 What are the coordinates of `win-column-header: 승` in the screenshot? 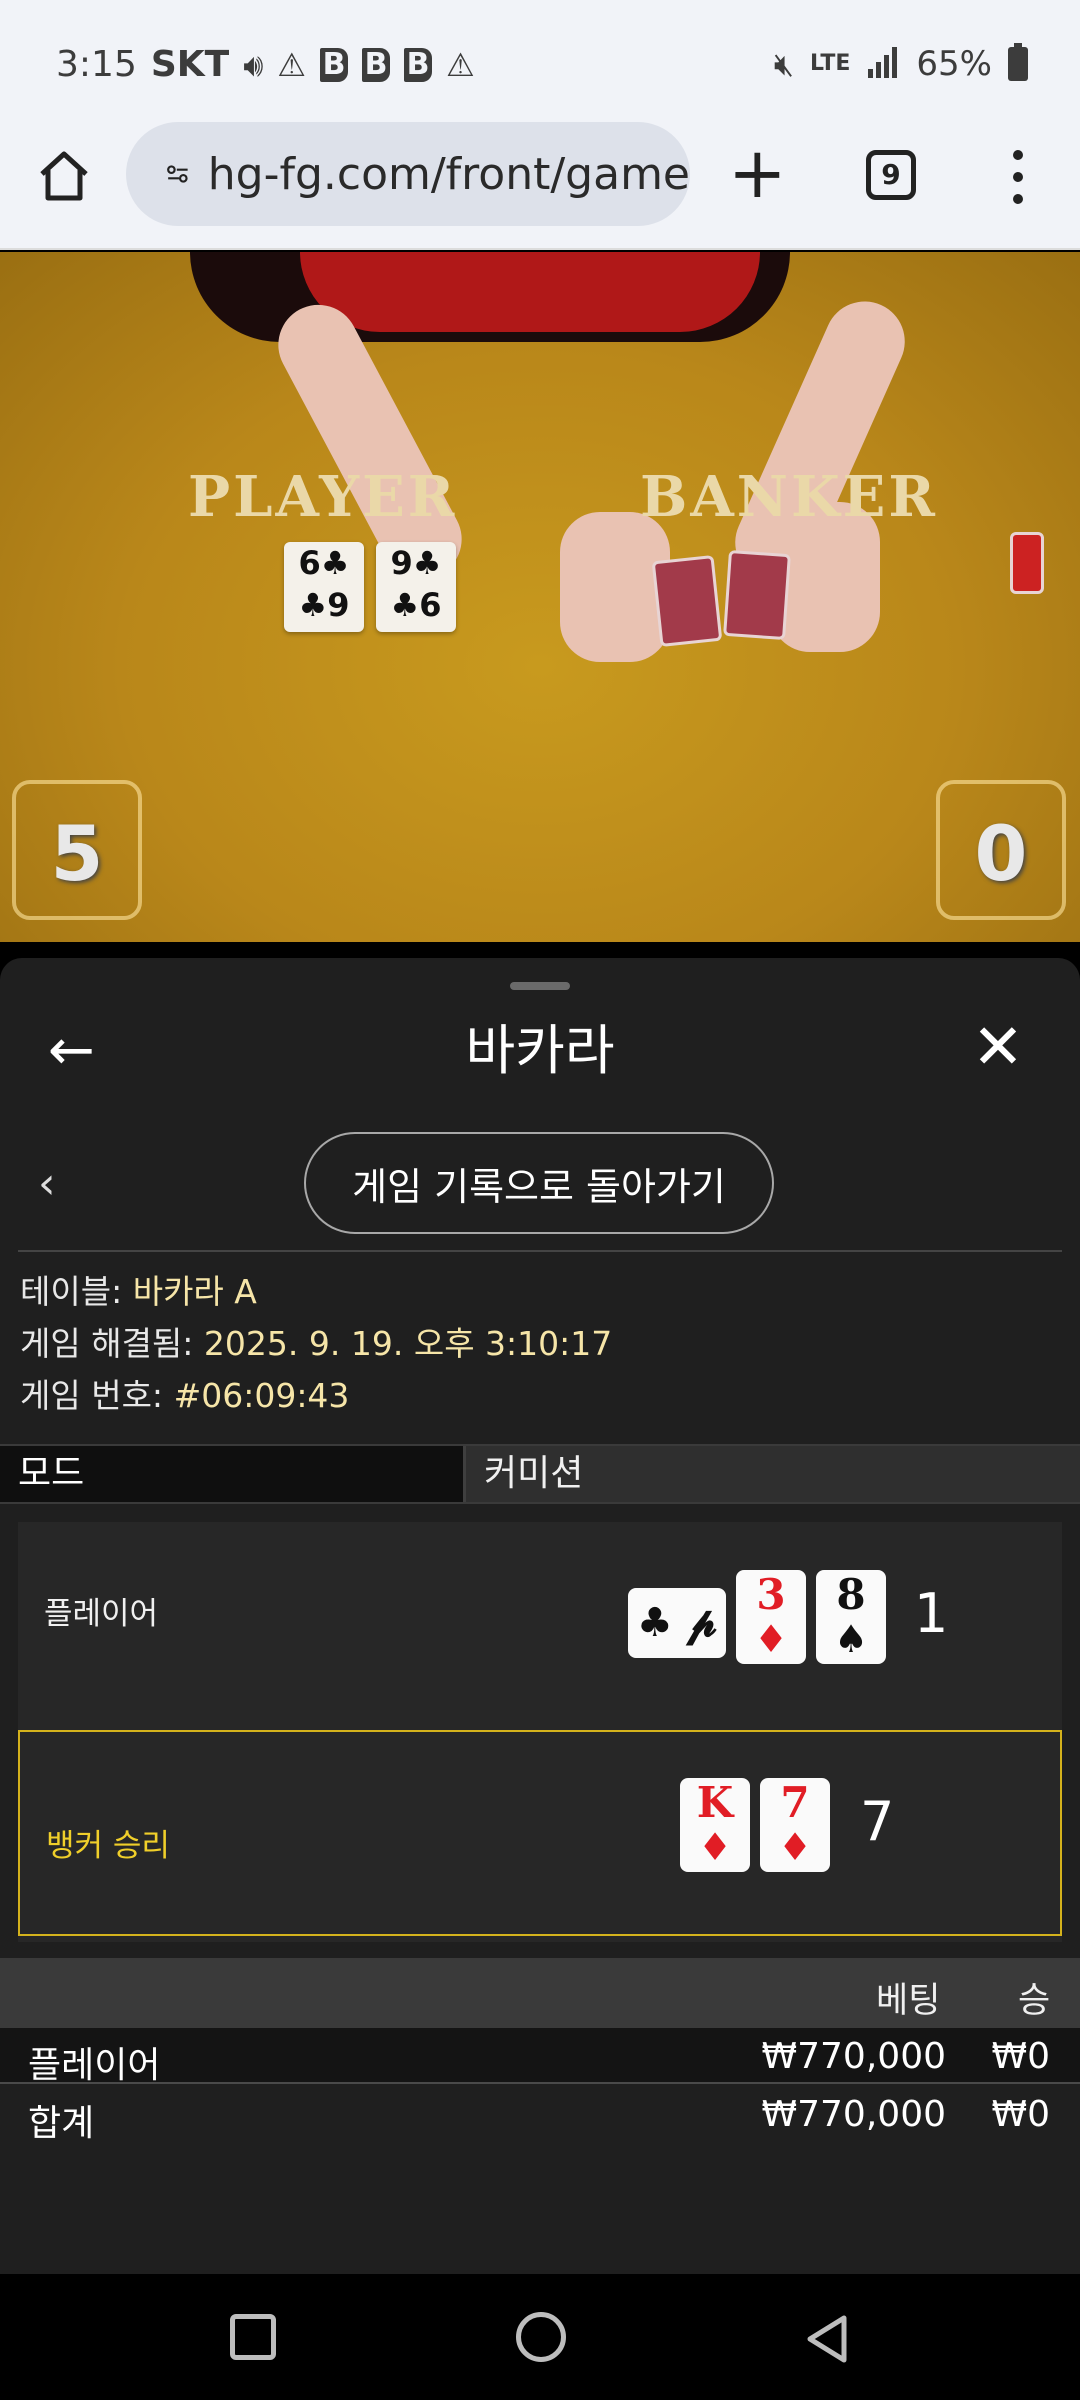 It's located at (1034, 2001).